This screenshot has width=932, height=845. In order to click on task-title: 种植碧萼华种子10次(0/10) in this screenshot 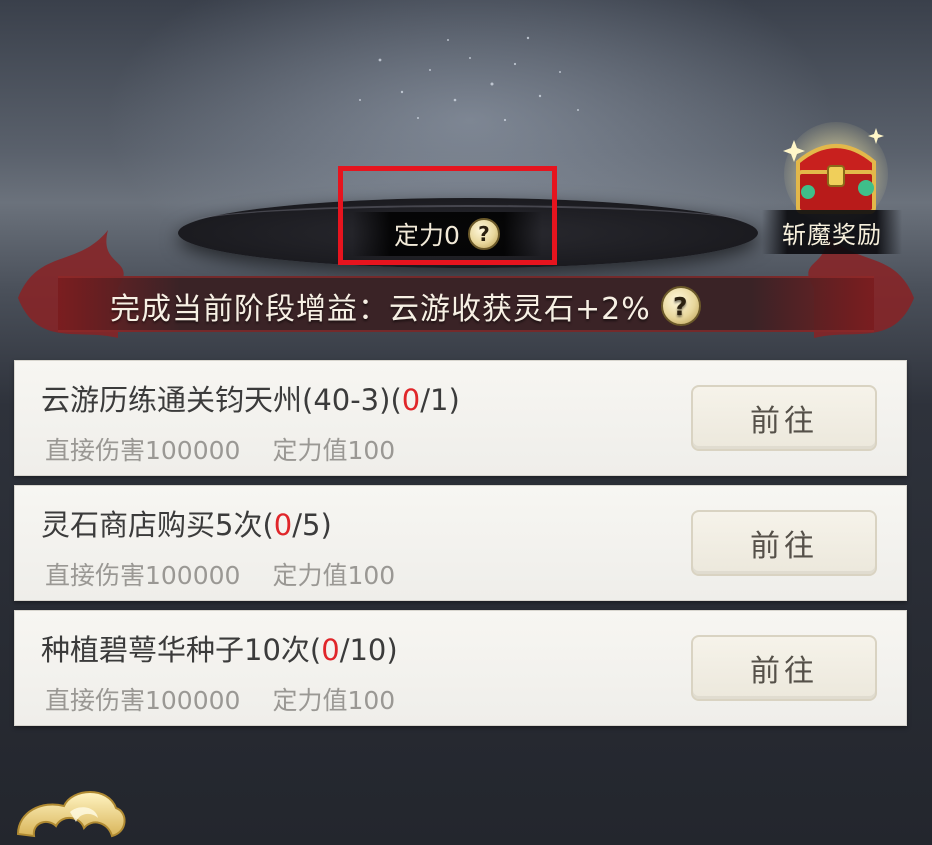, I will do `click(219, 648)`.